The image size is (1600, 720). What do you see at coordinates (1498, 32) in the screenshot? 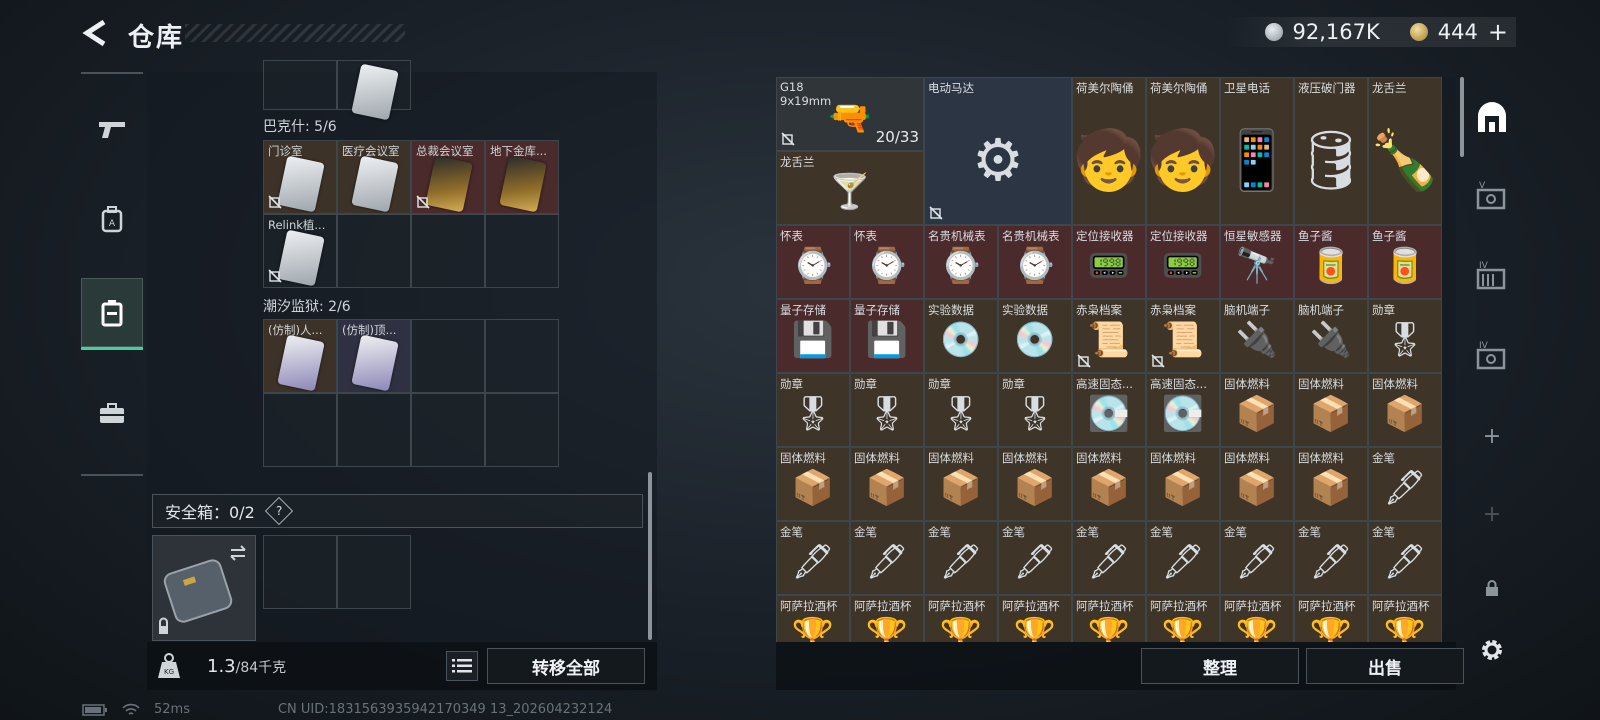
I see `add-currency-button: +` at bounding box center [1498, 32].